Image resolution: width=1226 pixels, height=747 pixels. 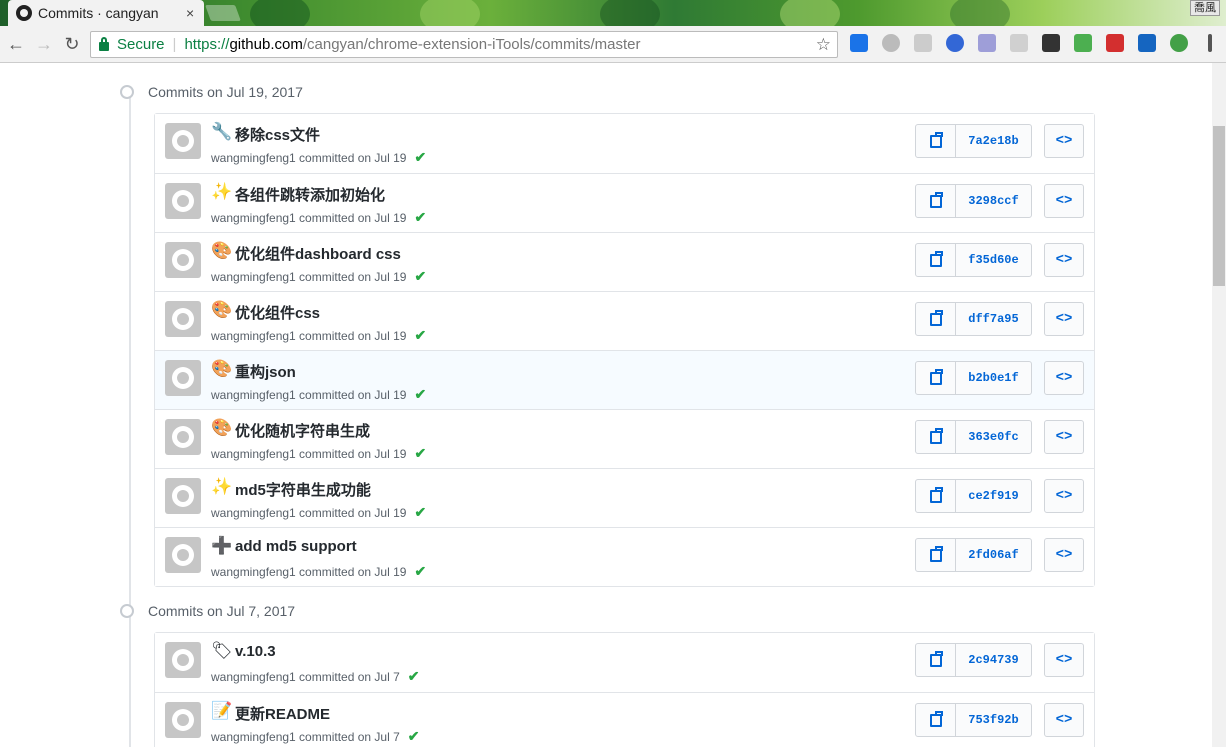 I want to click on commit-message-link: add md5 support, so click(x=296, y=546).